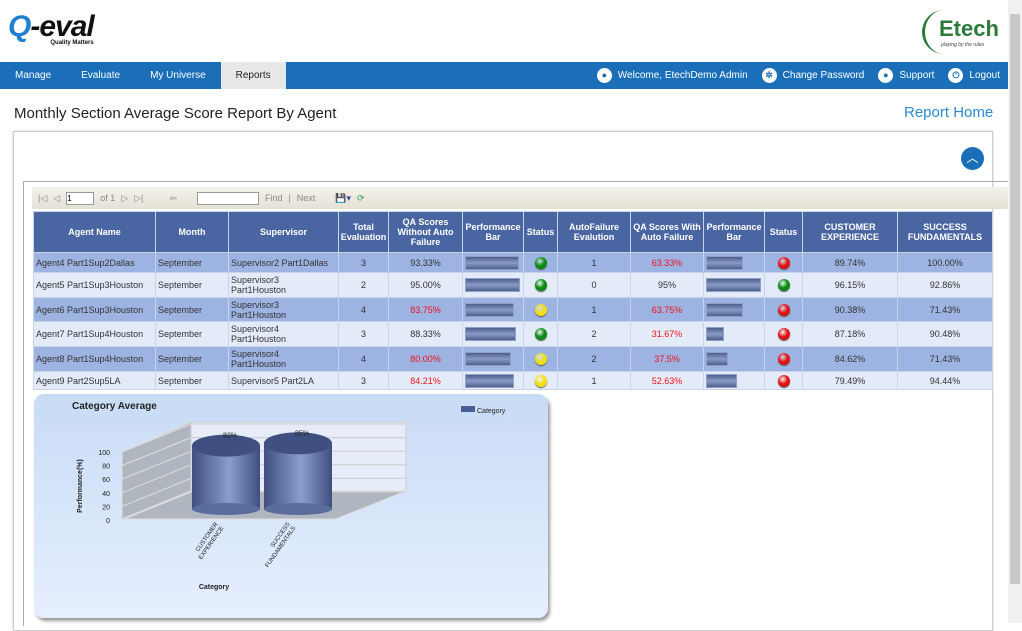 Image resolution: width=1022 pixels, height=631 pixels. Describe the element at coordinates (520, 198) in the screenshot. I see `report-toolbar: |◁ ◁ of 1 ▷ ▷| ⇦ Find | Next 💾▾ ⟳` at that location.